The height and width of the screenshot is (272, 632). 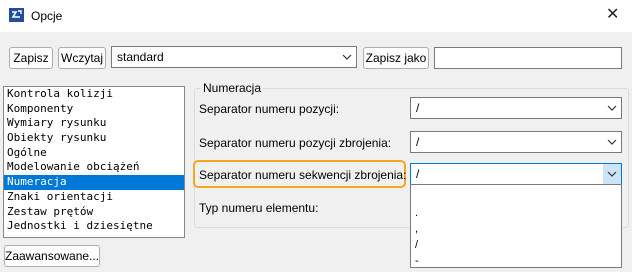 I want to click on rebar-sequence-separator-label: Separator numeru sekwencji zbrojenia:, so click(x=303, y=175).